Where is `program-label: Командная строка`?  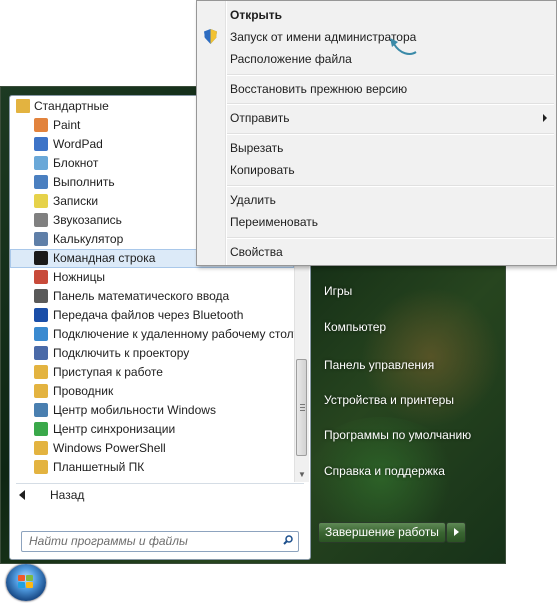 program-label: Командная строка is located at coordinates (104, 258).